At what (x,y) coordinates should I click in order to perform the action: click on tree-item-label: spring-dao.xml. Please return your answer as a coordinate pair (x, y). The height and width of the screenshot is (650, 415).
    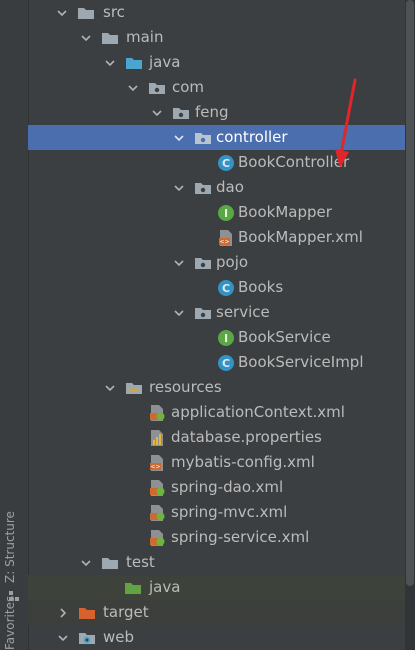
    Looking at the image, I should click on (227, 487).